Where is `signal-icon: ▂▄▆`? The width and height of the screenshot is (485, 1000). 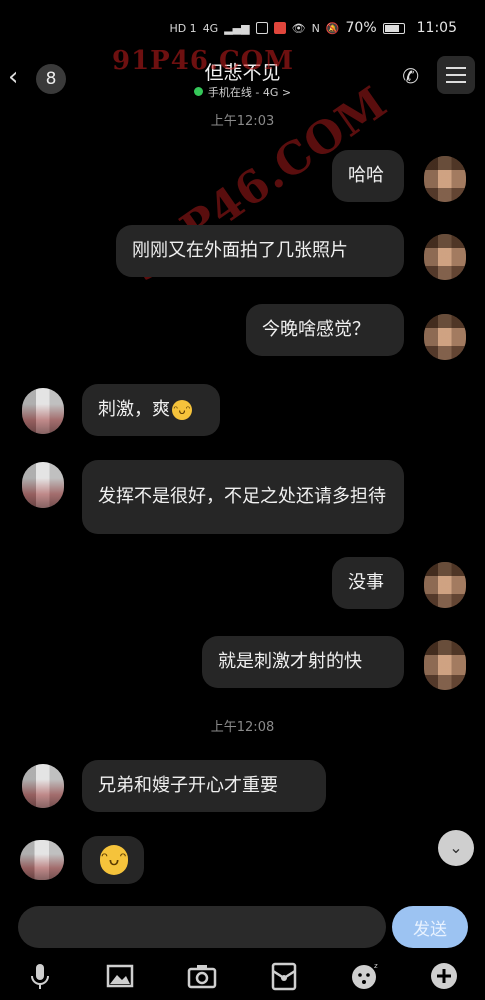
signal-icon: ▂▄▆ is located at coordinates (237, 28).